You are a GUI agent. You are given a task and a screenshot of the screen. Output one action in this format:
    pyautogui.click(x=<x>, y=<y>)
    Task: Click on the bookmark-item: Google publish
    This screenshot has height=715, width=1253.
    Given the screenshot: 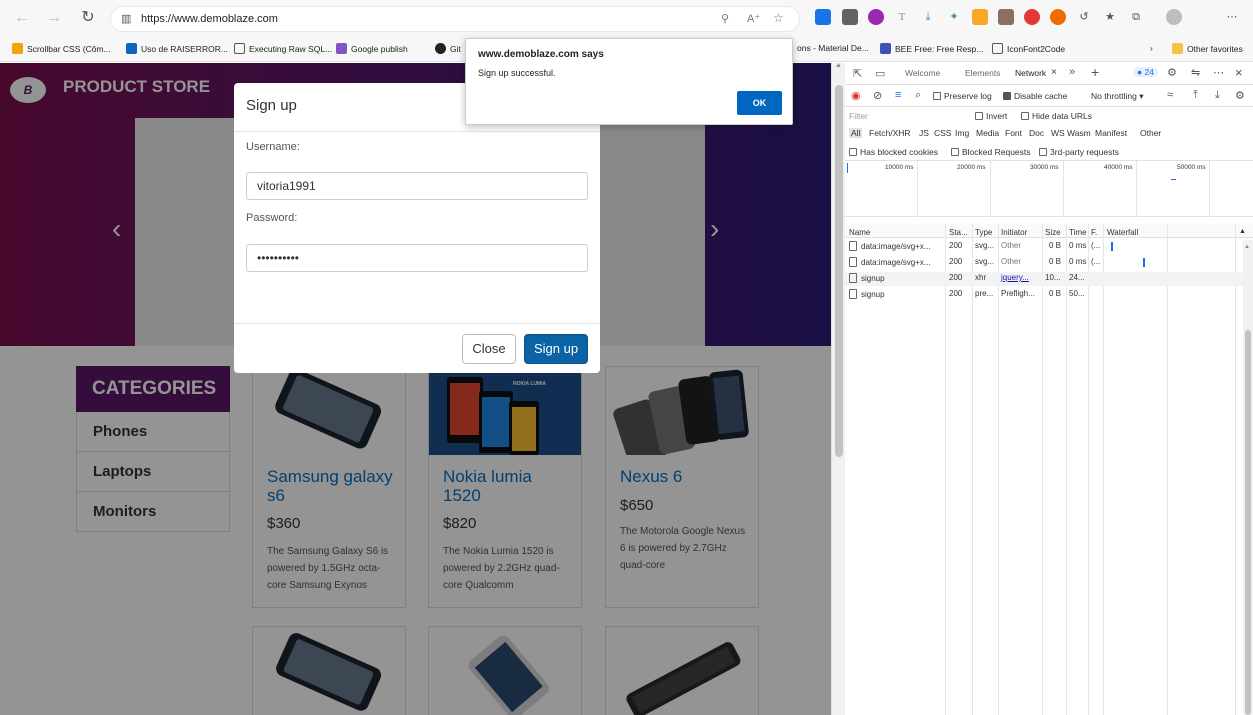 What is the action you would take?
    pyautogui.click(x=372, y=48)
    